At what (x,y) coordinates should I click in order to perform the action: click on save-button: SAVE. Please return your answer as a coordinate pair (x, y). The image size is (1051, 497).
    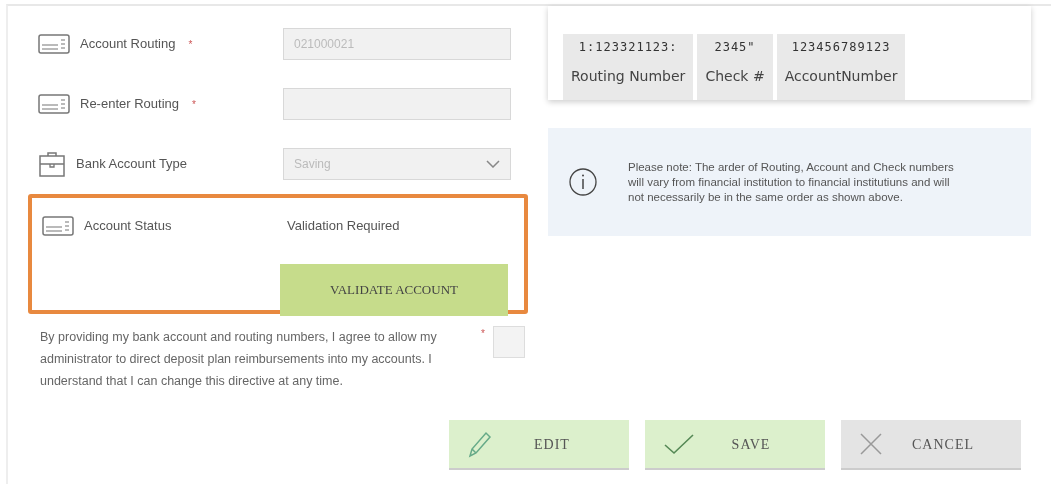
    Looking at the image, I should click on (735, 445).